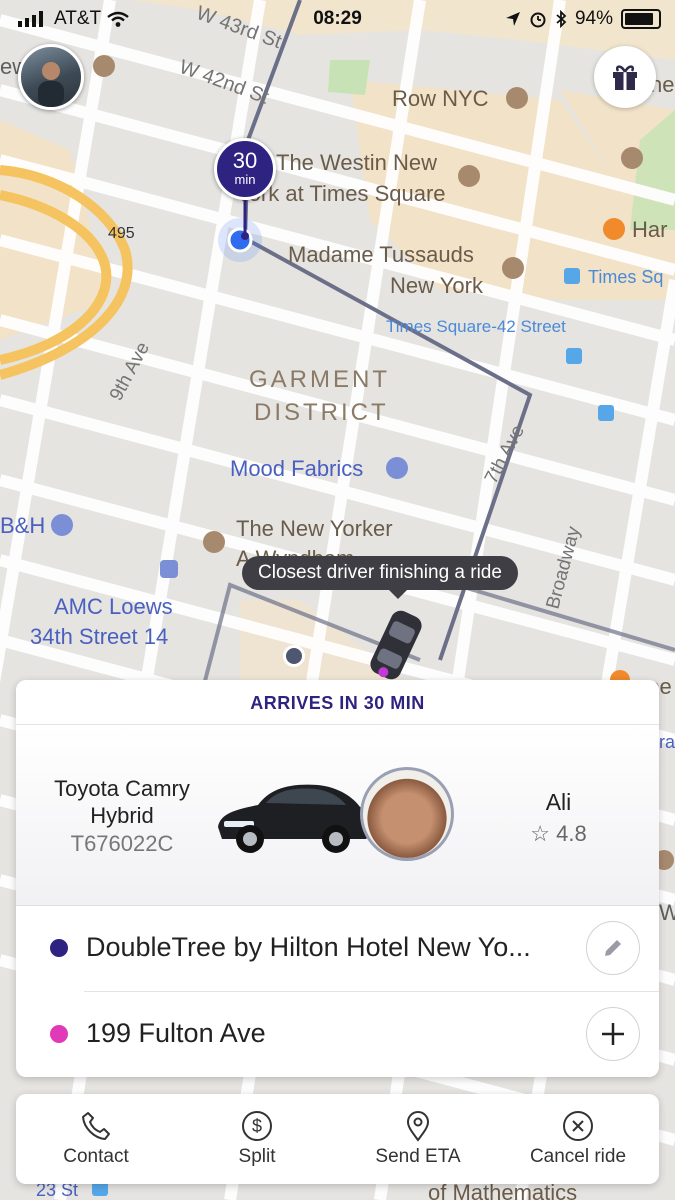 This screenshot has height=1200, width=675. I want to click on split-label: Split, so click(257, 1156).